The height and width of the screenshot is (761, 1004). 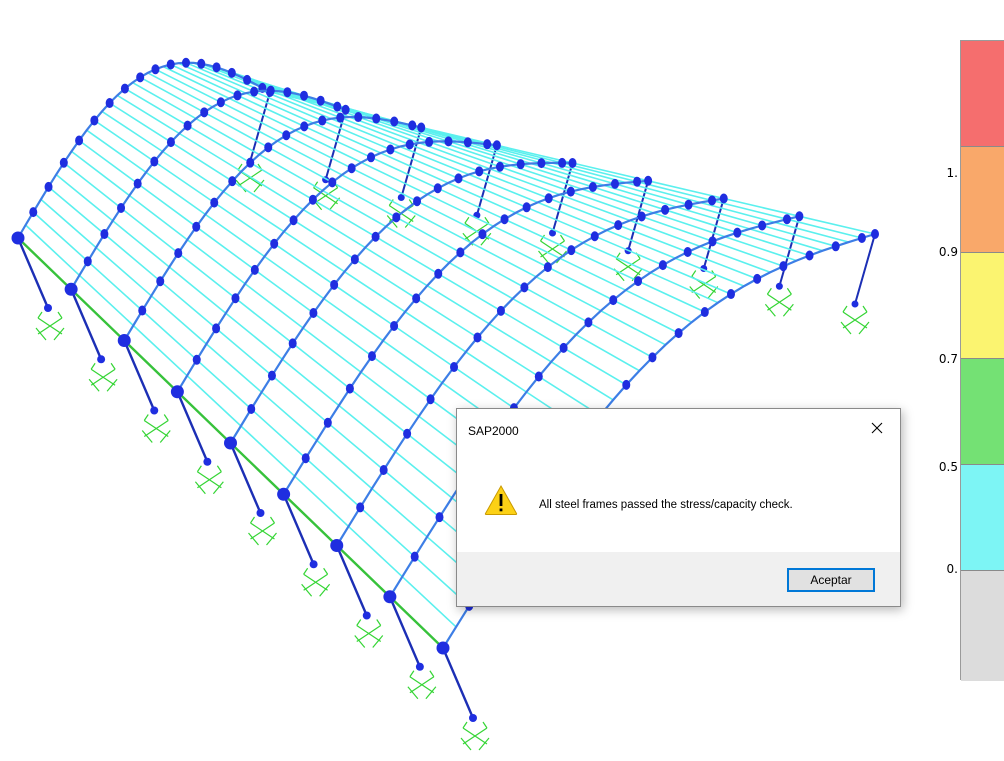 I want to click on close-button, so click(x=877, y=428).